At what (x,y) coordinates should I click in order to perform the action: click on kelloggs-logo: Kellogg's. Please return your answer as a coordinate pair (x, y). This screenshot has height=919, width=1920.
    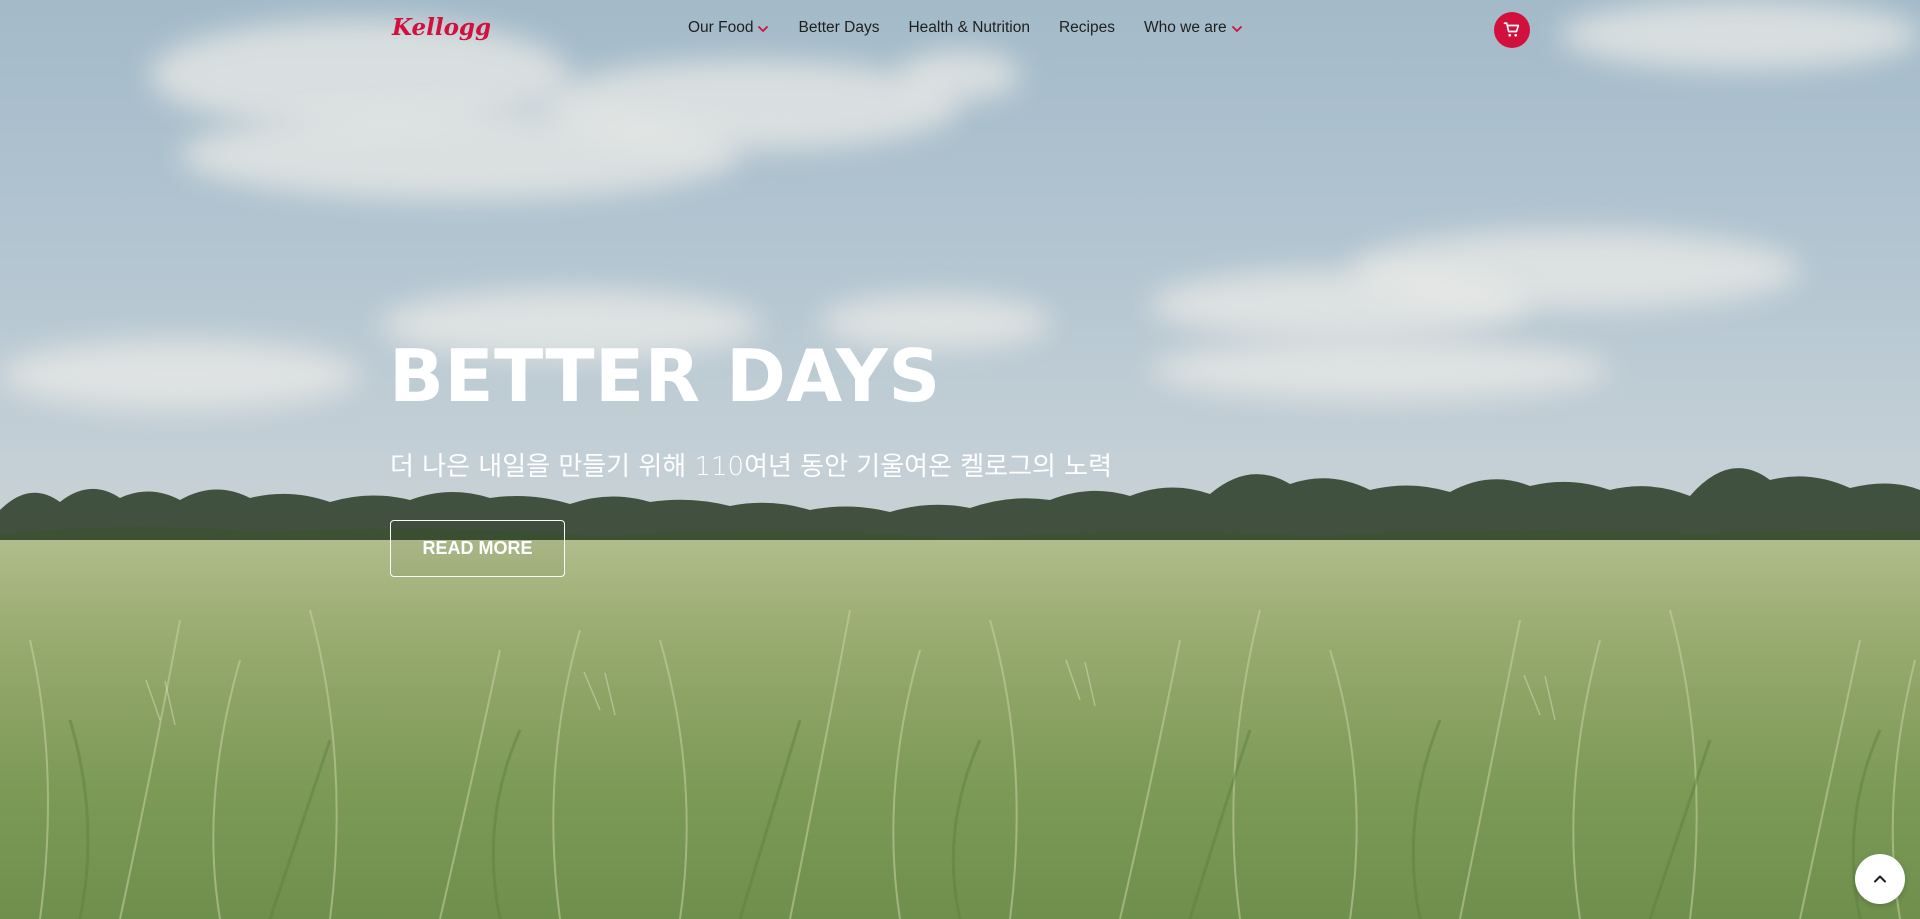
    Looking at the image, I should click on (450, 27).